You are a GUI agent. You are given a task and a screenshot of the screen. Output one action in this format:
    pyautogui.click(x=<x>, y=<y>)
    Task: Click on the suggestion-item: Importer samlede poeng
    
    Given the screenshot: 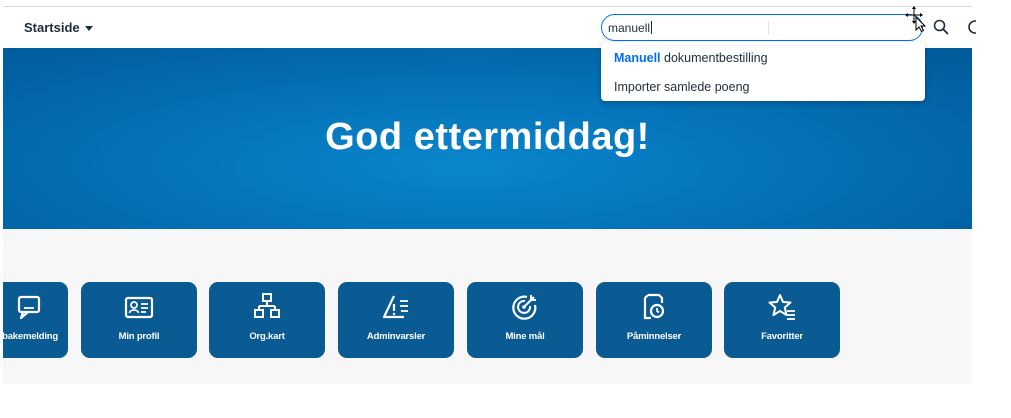 What is the action you would take?
    pyautogui.click(x=682, y=87)
    